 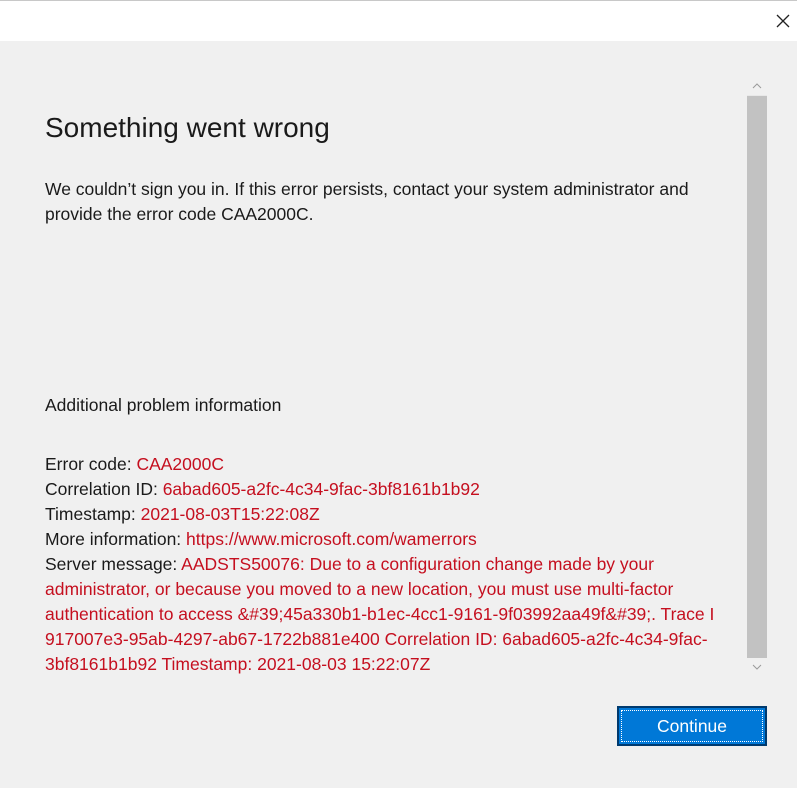 What do you see at coordinates (331, 539) in the screenshot?
I see `more-info-link: https://www.microsoft.com/wamerrors` at bounding box center [331, 539].